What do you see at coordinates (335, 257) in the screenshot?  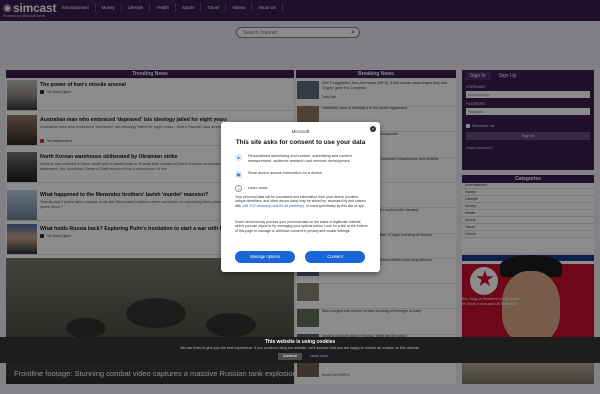 I see `consent-button: Consent` at bounding box center [335, 257].